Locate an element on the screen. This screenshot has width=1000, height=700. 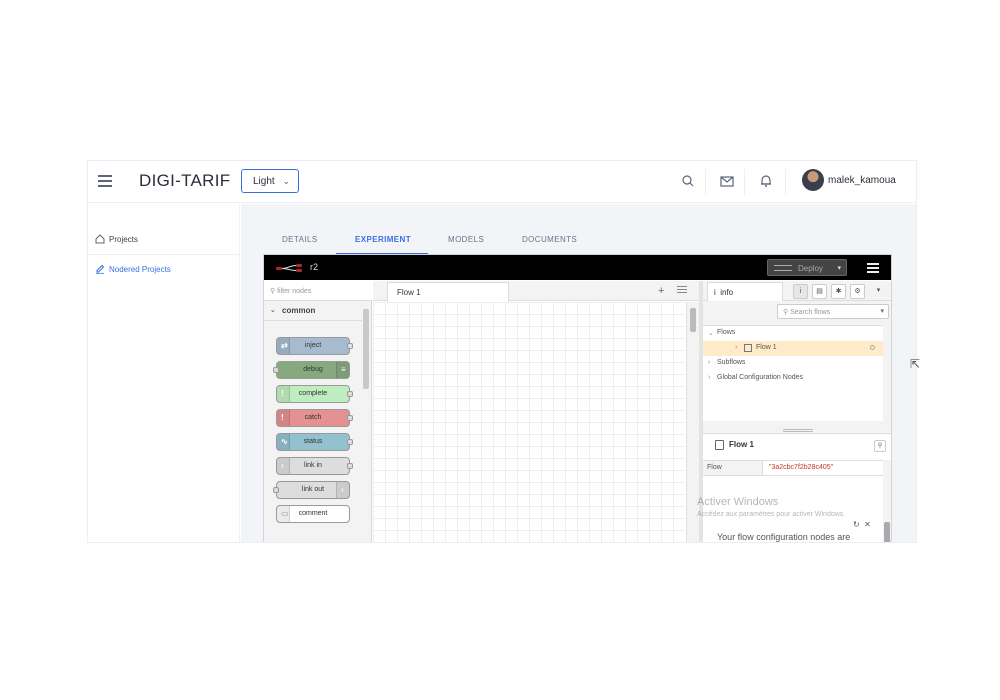
palette-node-status: ∿ status is located at coordinates (314, 442).